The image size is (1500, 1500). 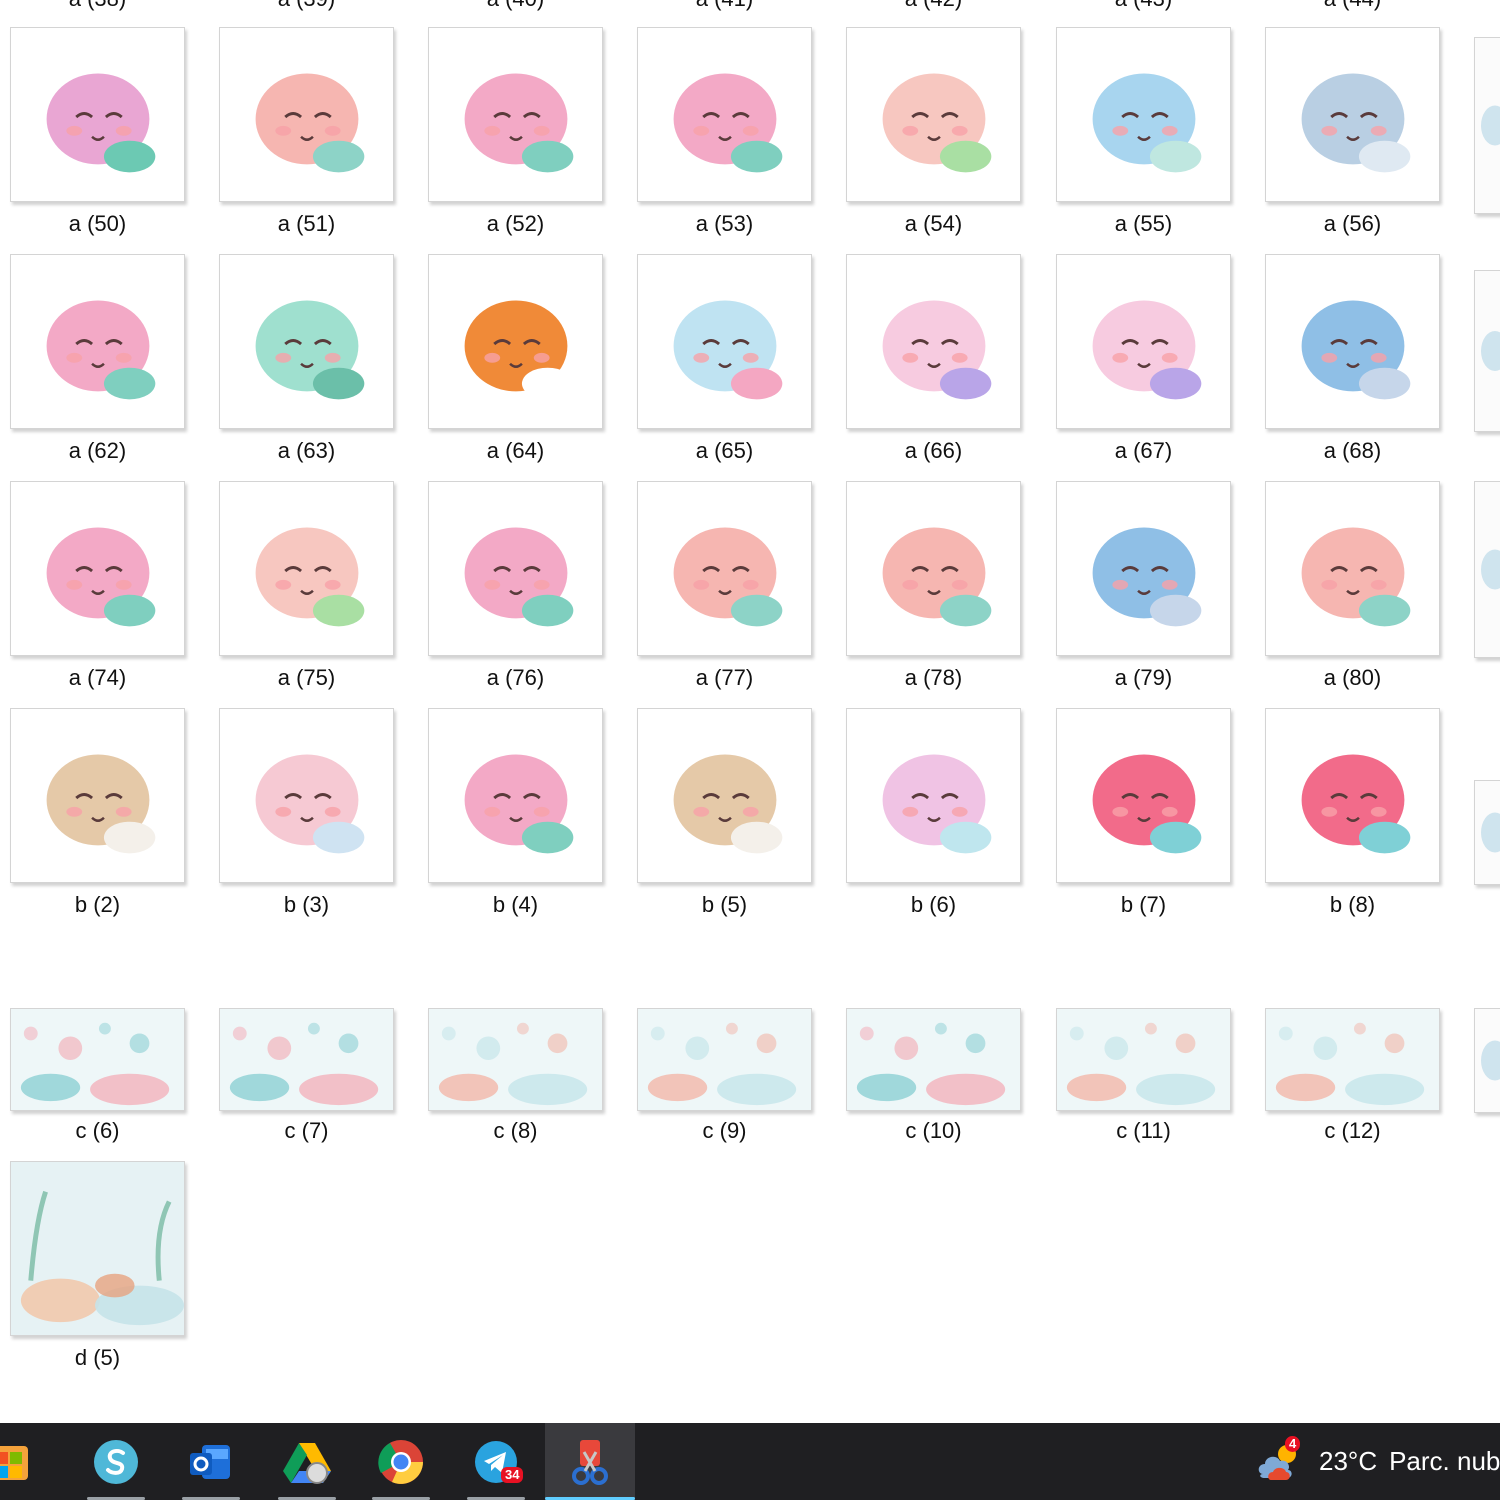 I want to click on weather-description: Parc. nub, so click(x=1444, y=1461).